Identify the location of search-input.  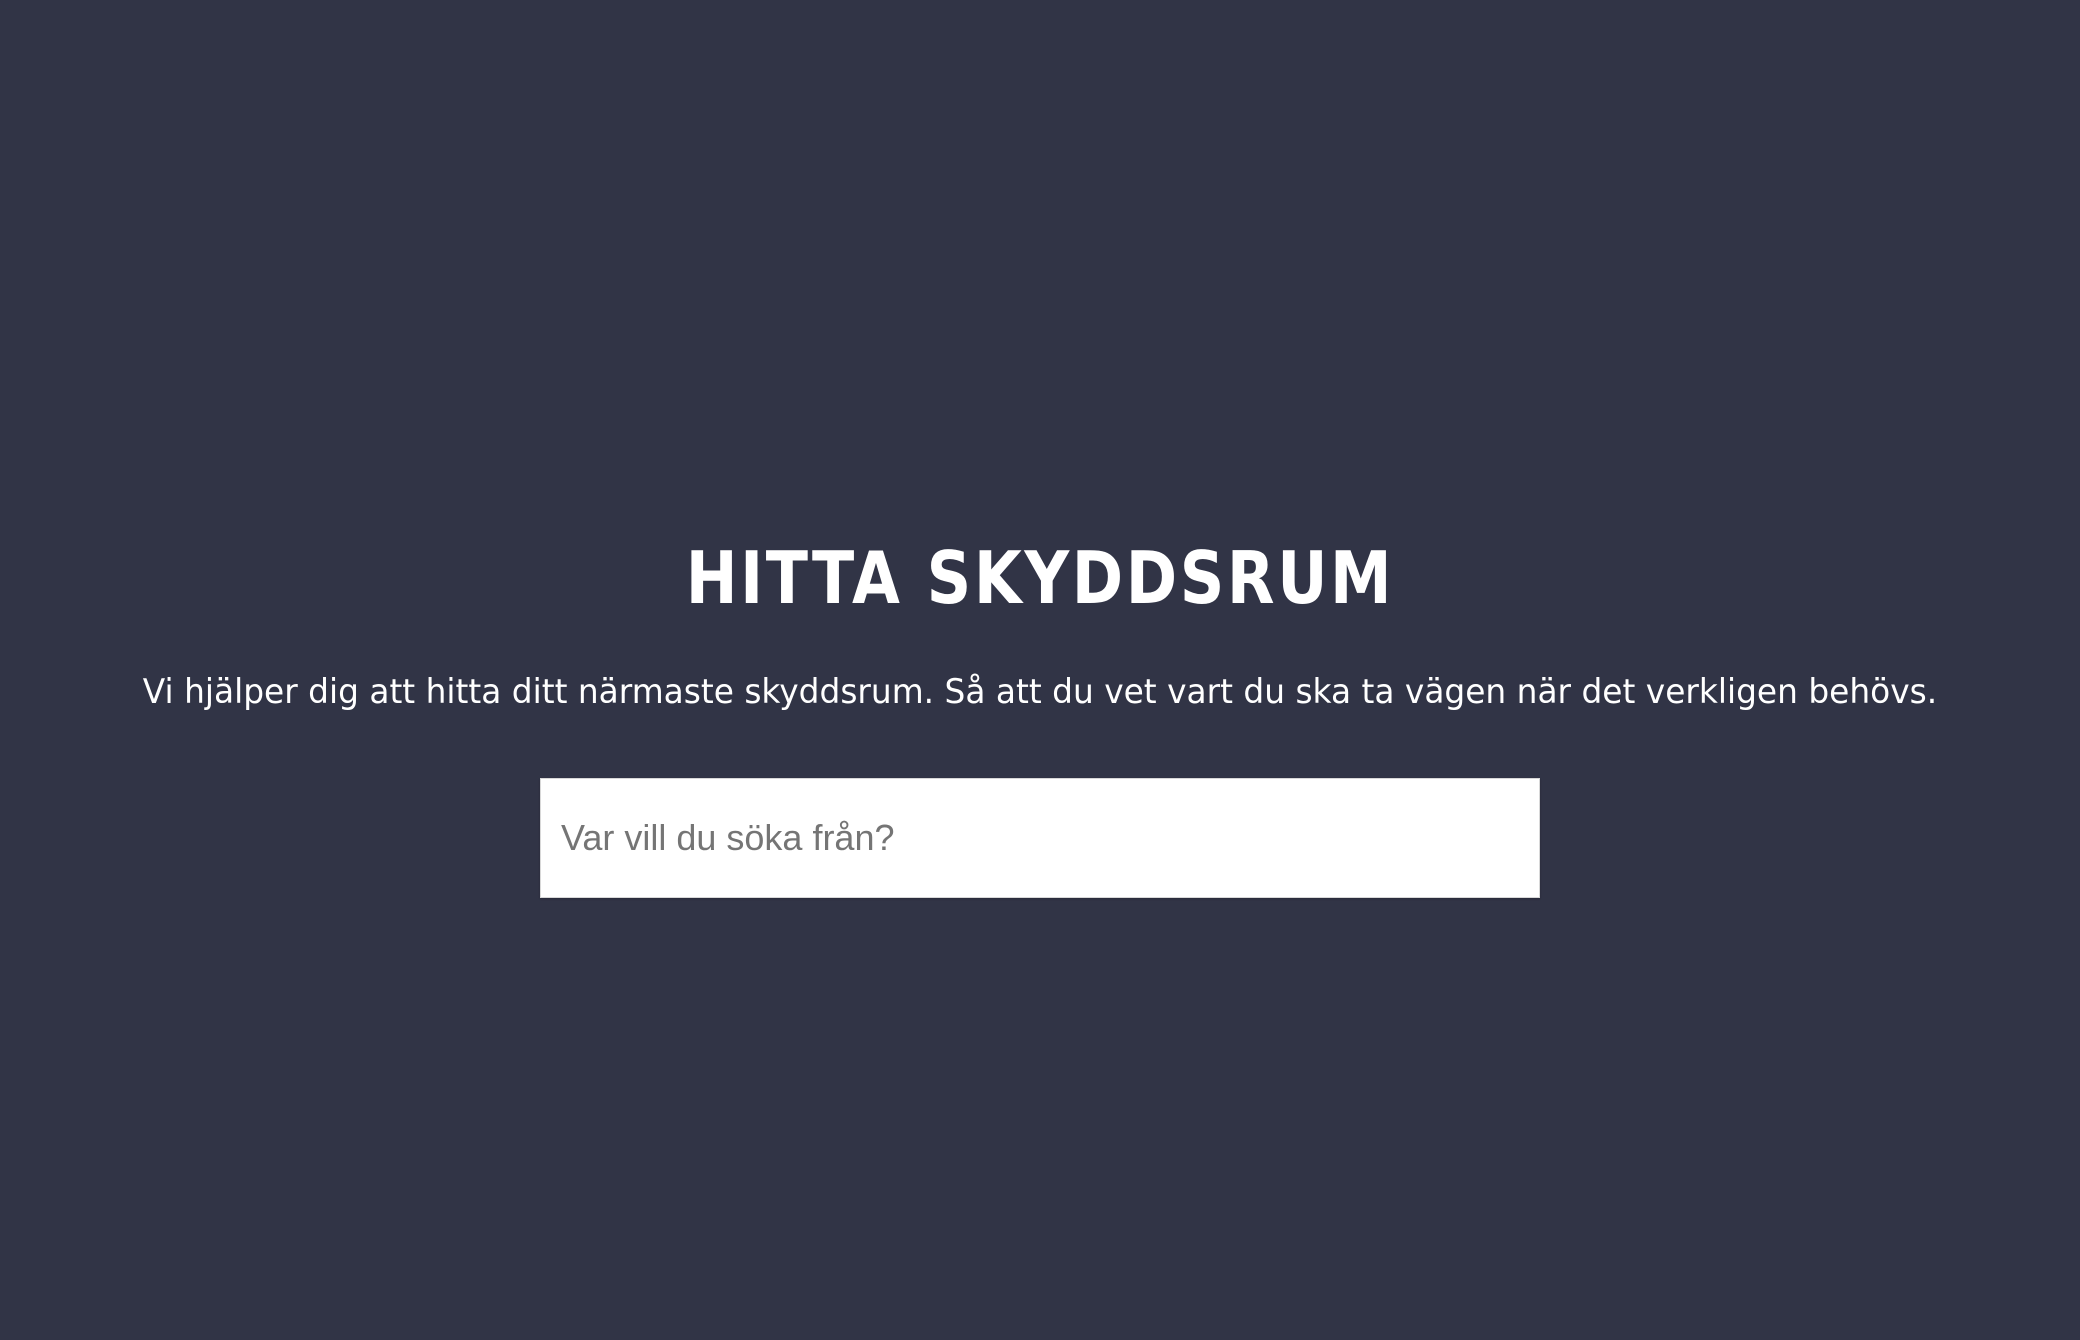
(1040, 838).